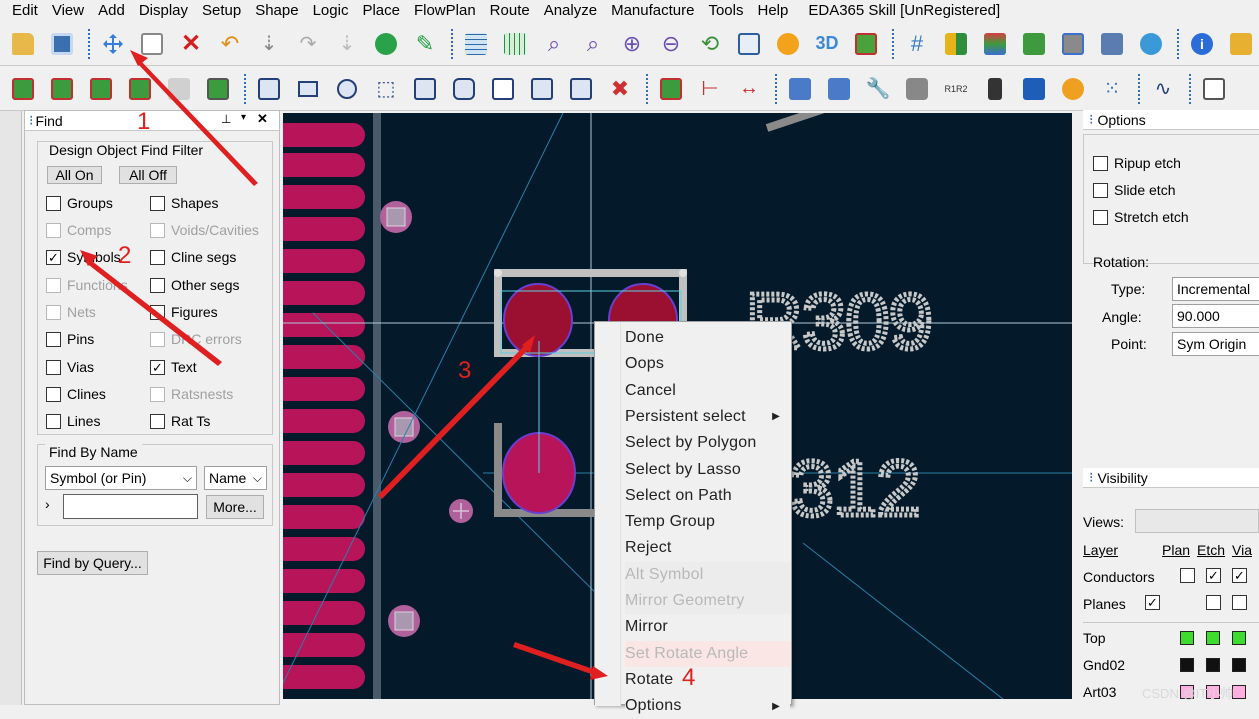  Describe the element at coordinates (1239, 575) in the screenshot. I see `conductors-via-checkbox: ✓` at that location.